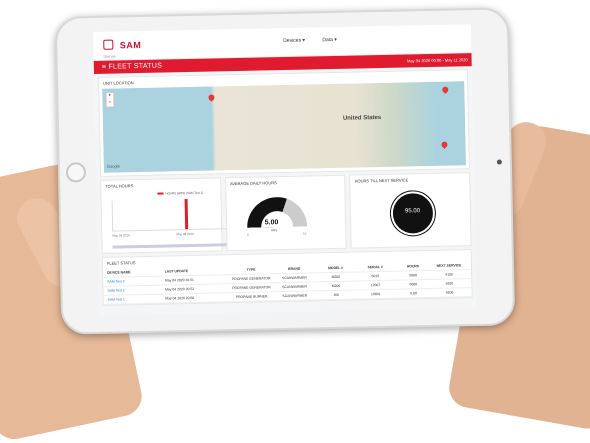 This screenshot has width=590, height=443. What do you see at coordinates (294, 41) in the screenshot?
I see `nav-devices: Devices ▾` at bounding box center [294, 41].